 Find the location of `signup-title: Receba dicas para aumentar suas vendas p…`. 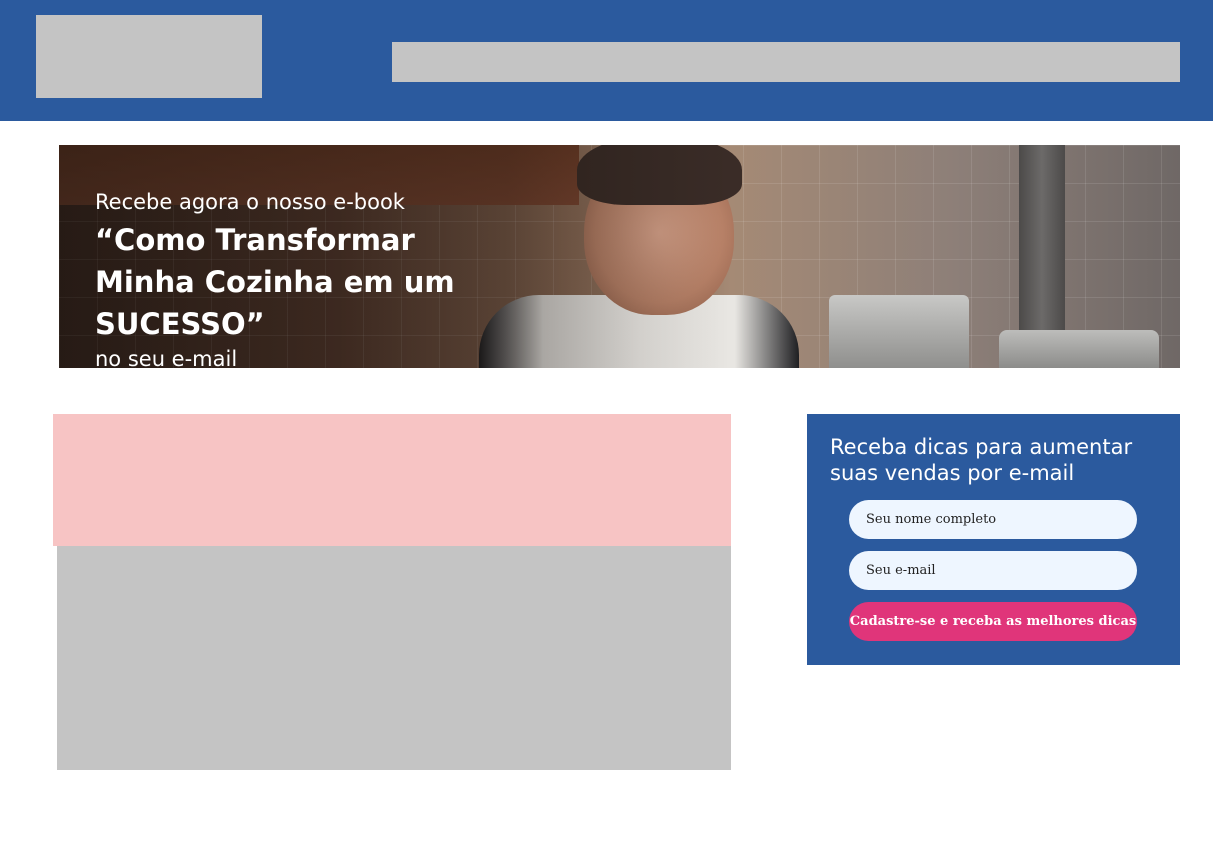

signup-title: Receba dicas para aumentar suas vendas p… is located at coordinates (981, 460).